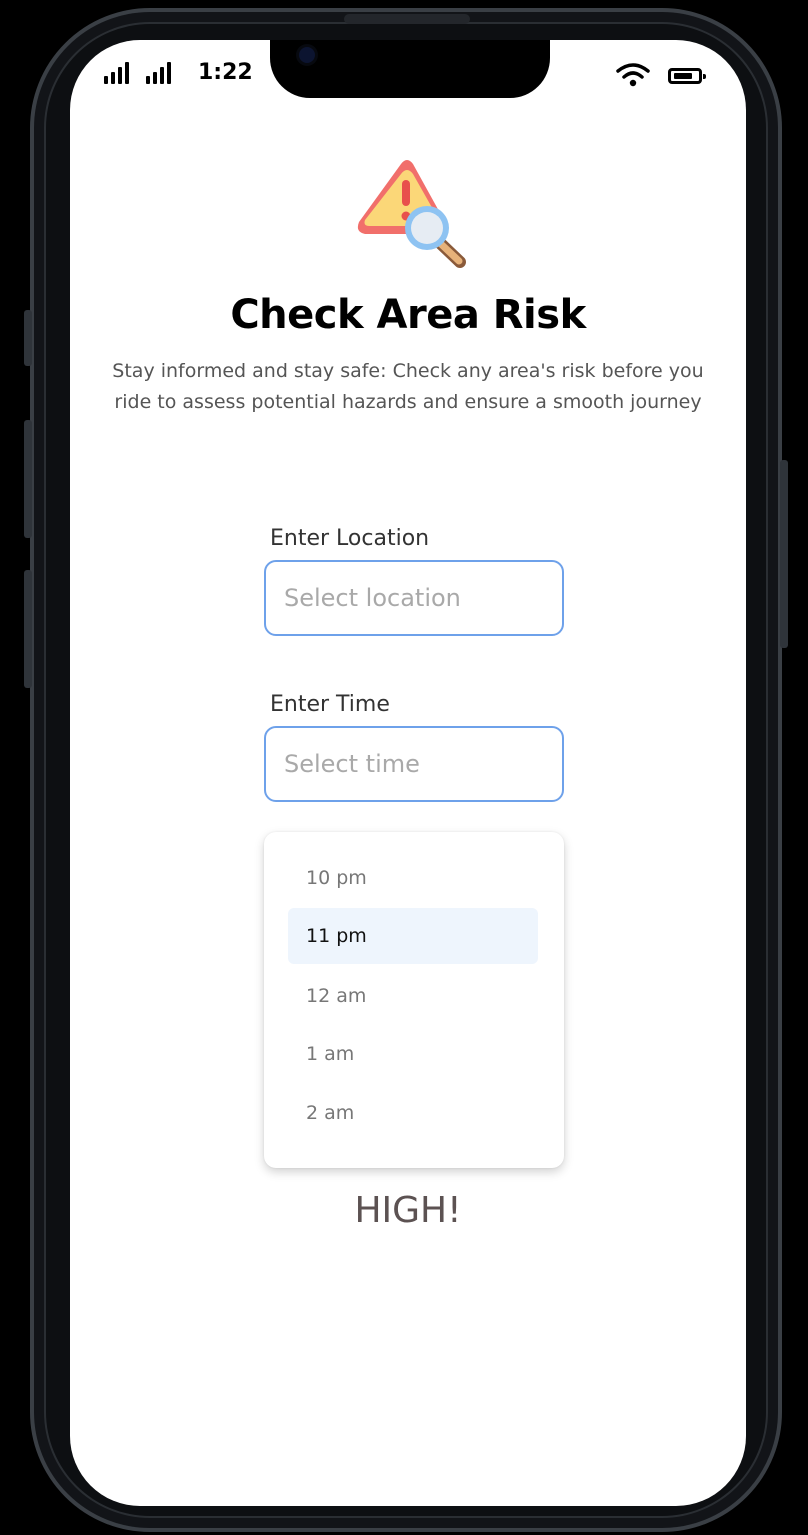 The width and height of the screenshot is (808, 1535). I want to click on speaker-grille, so click(407, 19).